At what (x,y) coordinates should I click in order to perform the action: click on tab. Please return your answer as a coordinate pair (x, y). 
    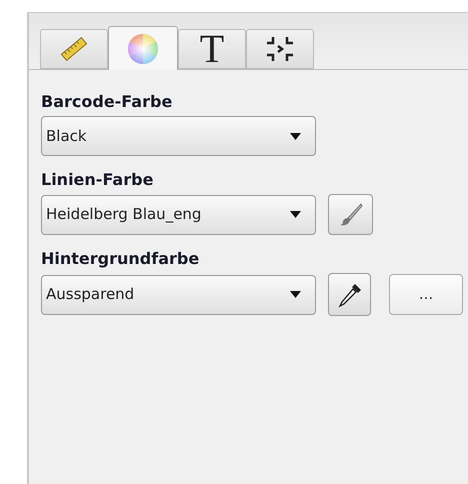
    Looking at the image, I should click on (280, 49).